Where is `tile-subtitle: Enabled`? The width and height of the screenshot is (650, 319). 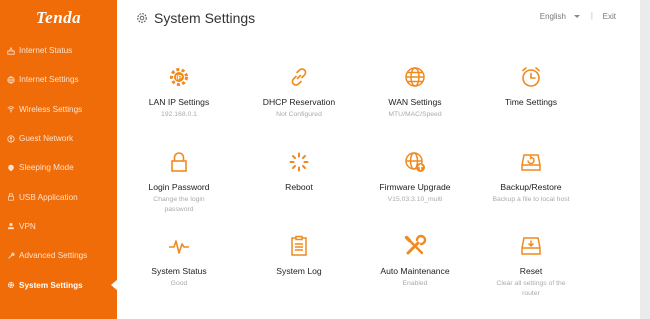 tile-subtitle: Enabled is located at coordinates (415, 283).